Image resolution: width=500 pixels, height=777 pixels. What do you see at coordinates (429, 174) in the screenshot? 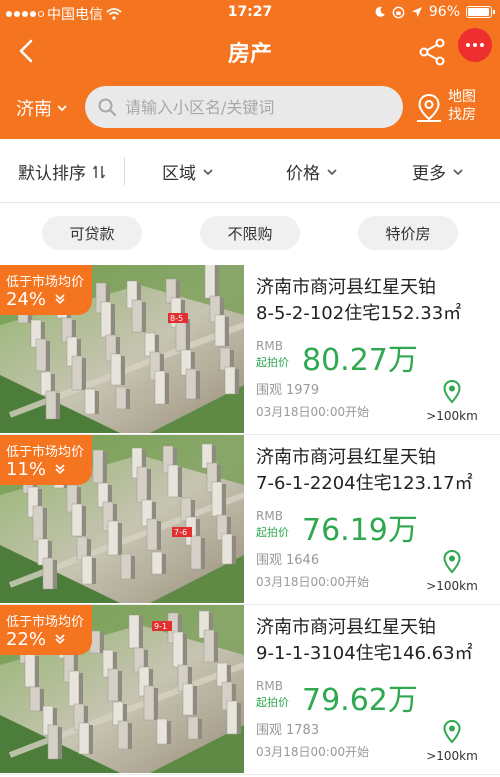
I see `filter-more-label: 更多` at bounding box center [429, 174].